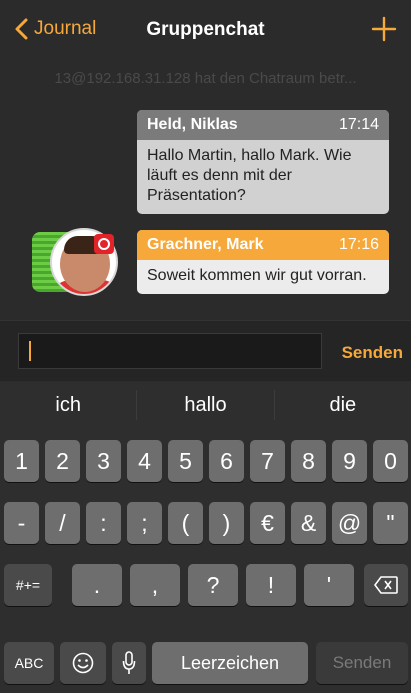 This screenshot has height=693, width=411. Describe the element at coordinates (358, 244) in the screenshot. I see `message-time: 17:16` at that location.